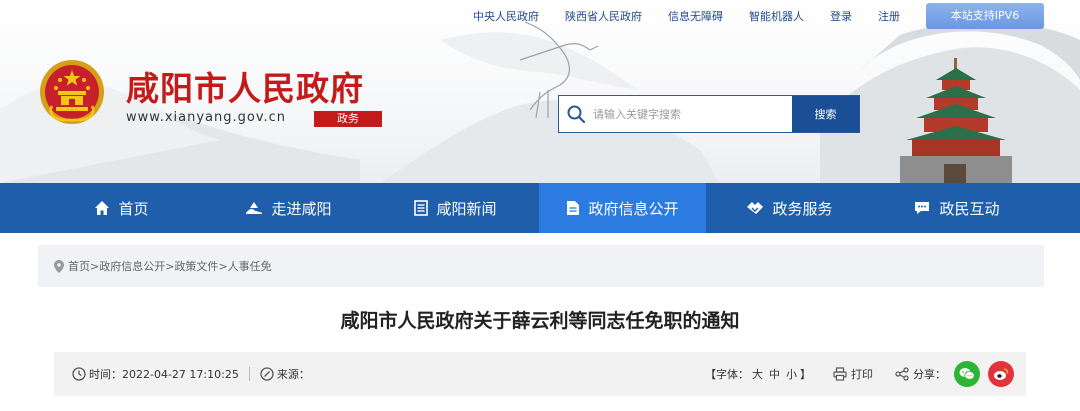 Image resolution: width=1080 pixels, height=411 pixels. I want to click on link-accessibility: 信息无障碍, so click(695, 16).